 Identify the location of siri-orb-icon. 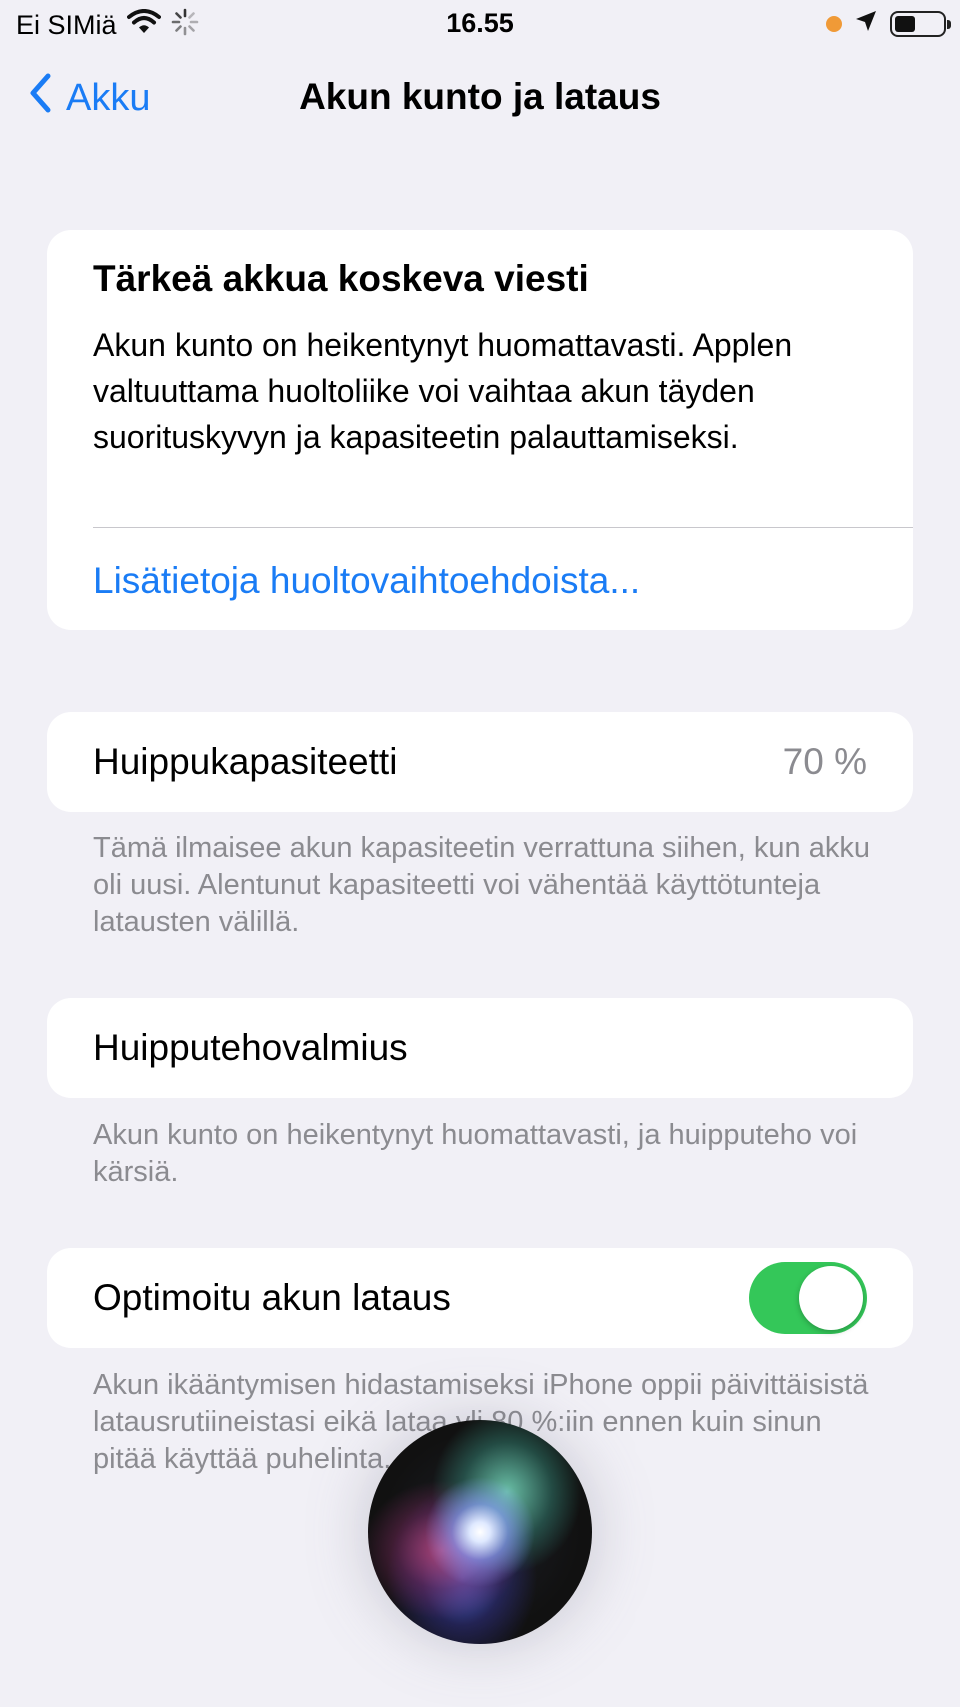
(480, 1532).